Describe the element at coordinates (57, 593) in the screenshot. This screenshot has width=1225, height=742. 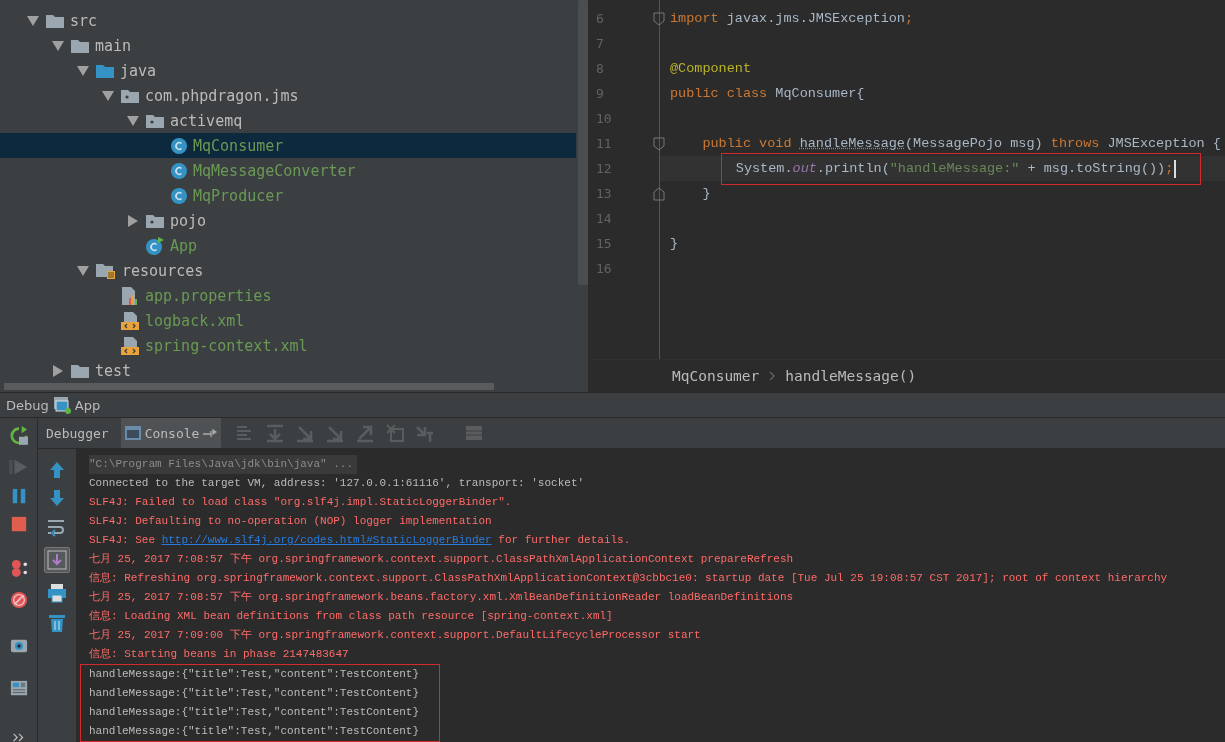
I see `print-icon` at that location.